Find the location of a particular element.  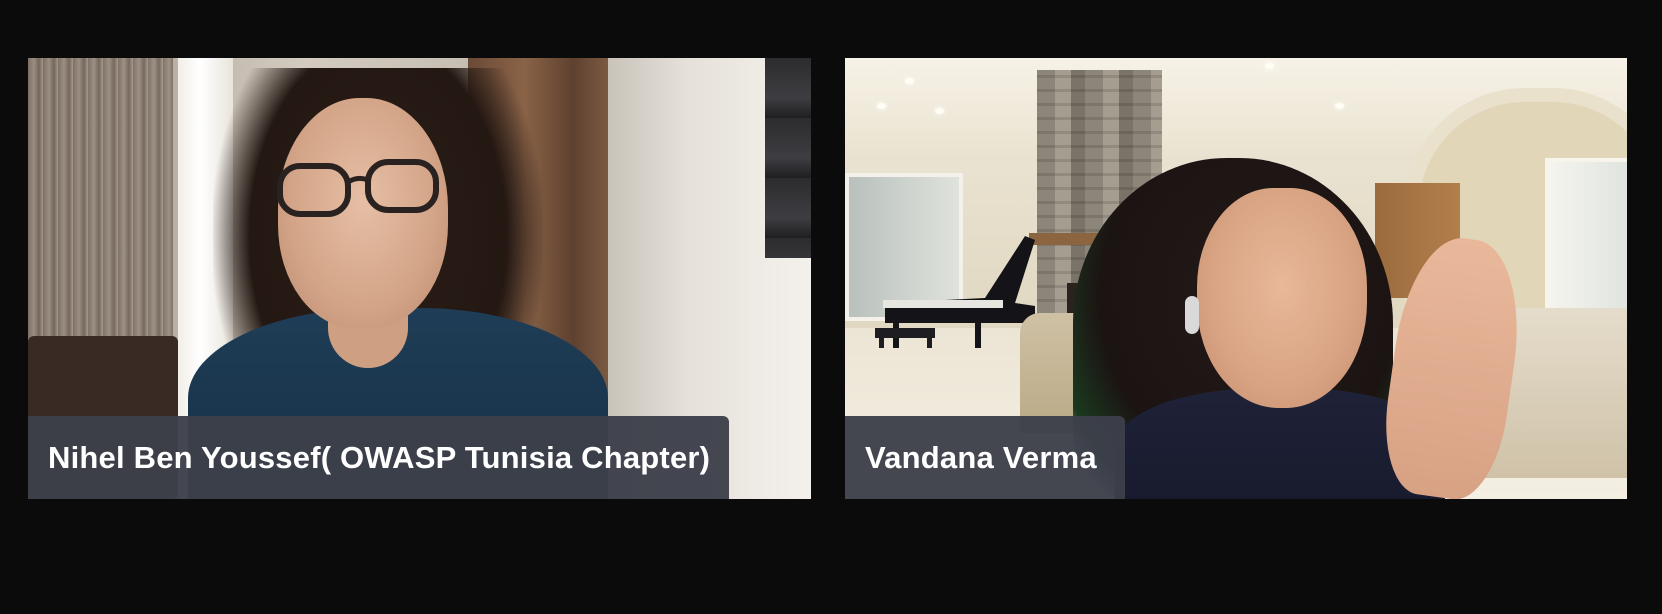

glasses-icon is located at coordinates (358, 188).